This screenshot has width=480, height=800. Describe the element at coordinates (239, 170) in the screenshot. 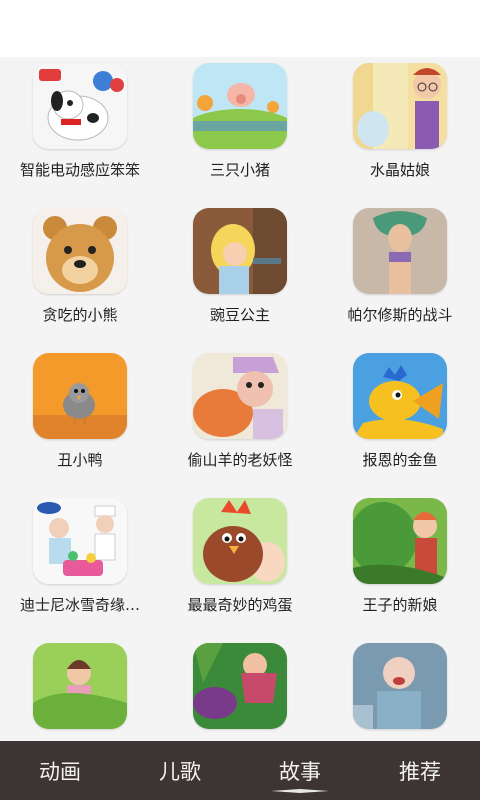

I see `story-item-label: 三只小猪` at that location.